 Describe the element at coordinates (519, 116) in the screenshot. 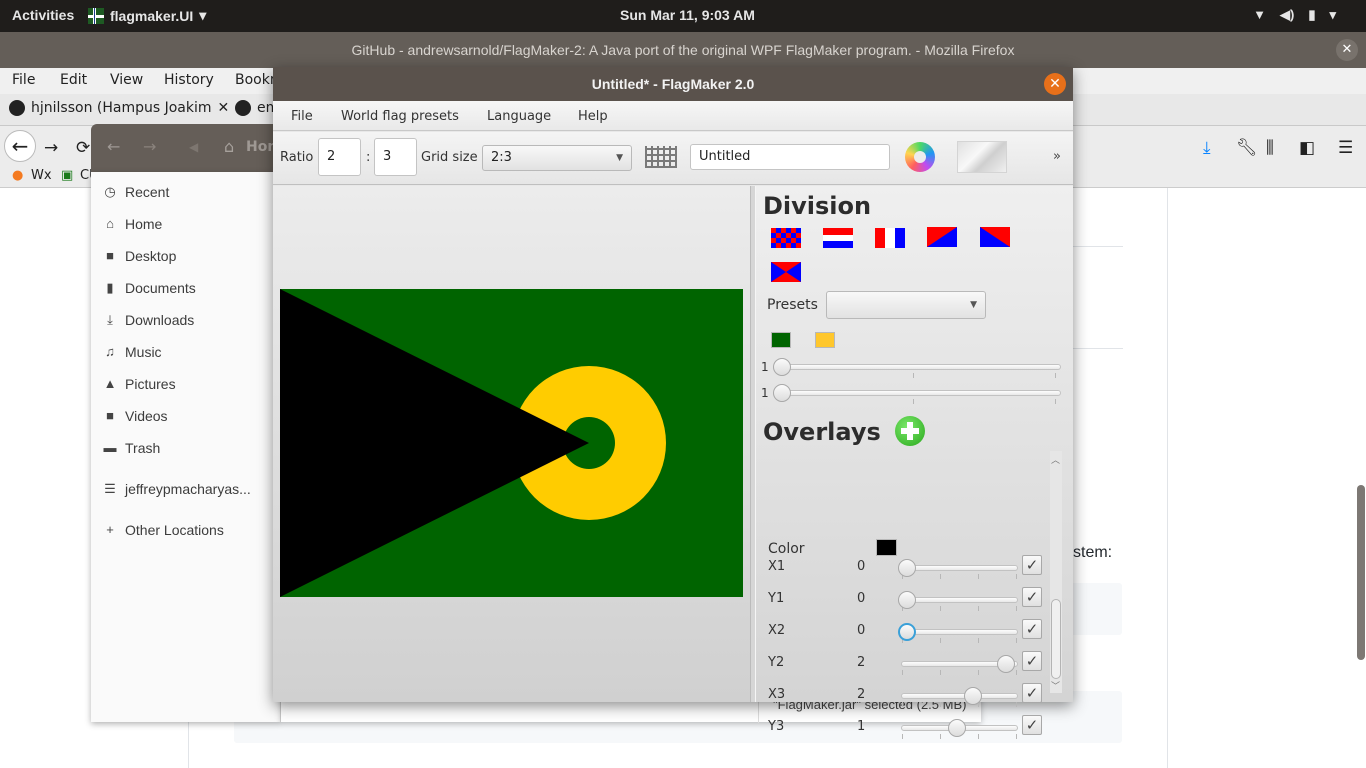

I see `menu-language: Language` at that location.